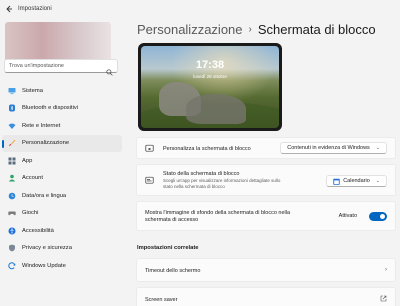 The image size is (400, 306). Describe the element at coordinates (207, 149) in the screenshot. I see `personalize-lock-screen-label: Personalizza la schermata di blocco` at that location.